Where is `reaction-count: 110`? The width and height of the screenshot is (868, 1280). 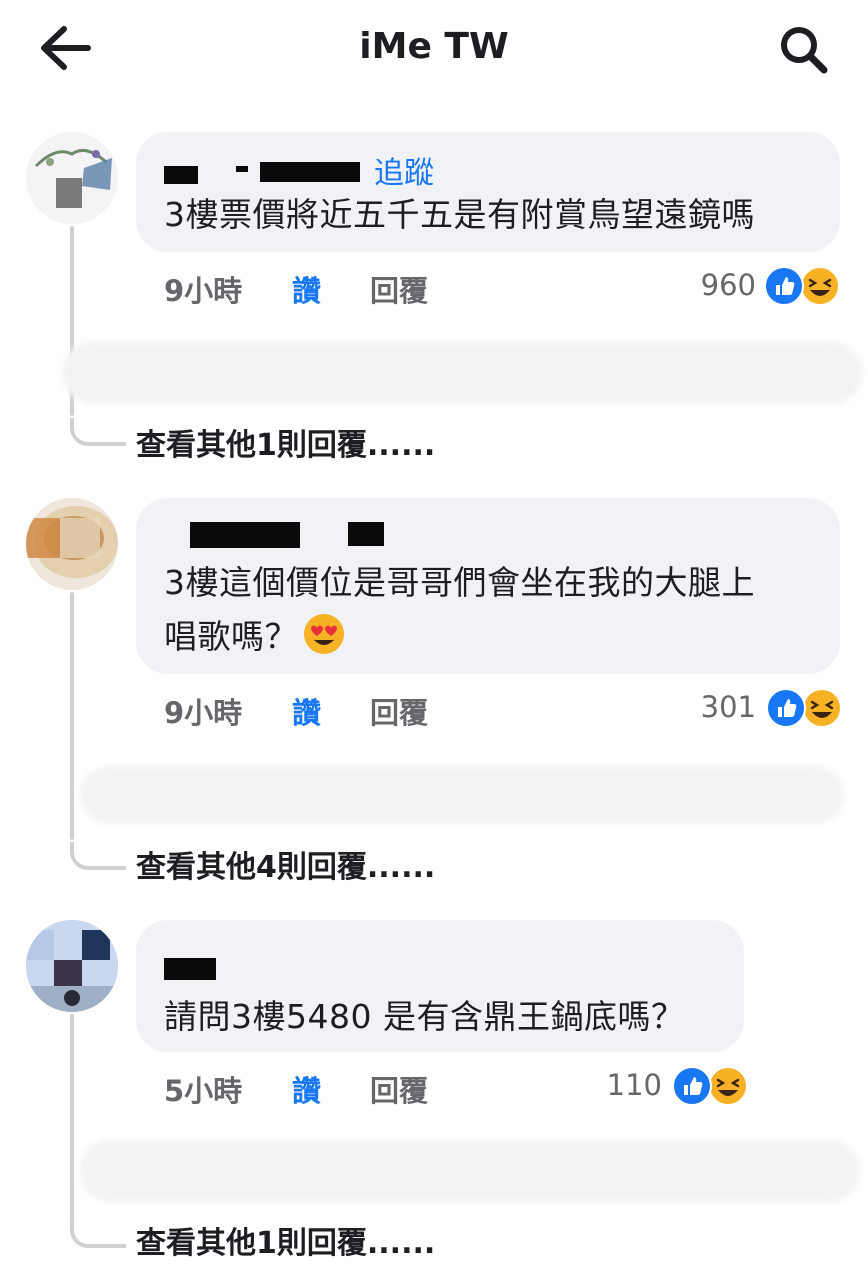
reaction-count: 110 is located at coordinates (612, 1085).